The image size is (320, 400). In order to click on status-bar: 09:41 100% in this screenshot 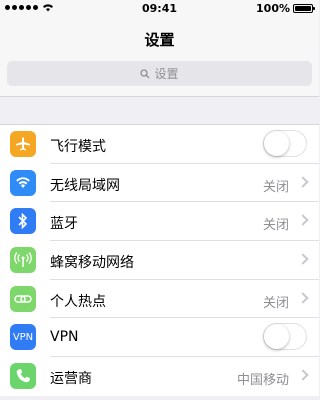, I will do `click(159, 8)`.